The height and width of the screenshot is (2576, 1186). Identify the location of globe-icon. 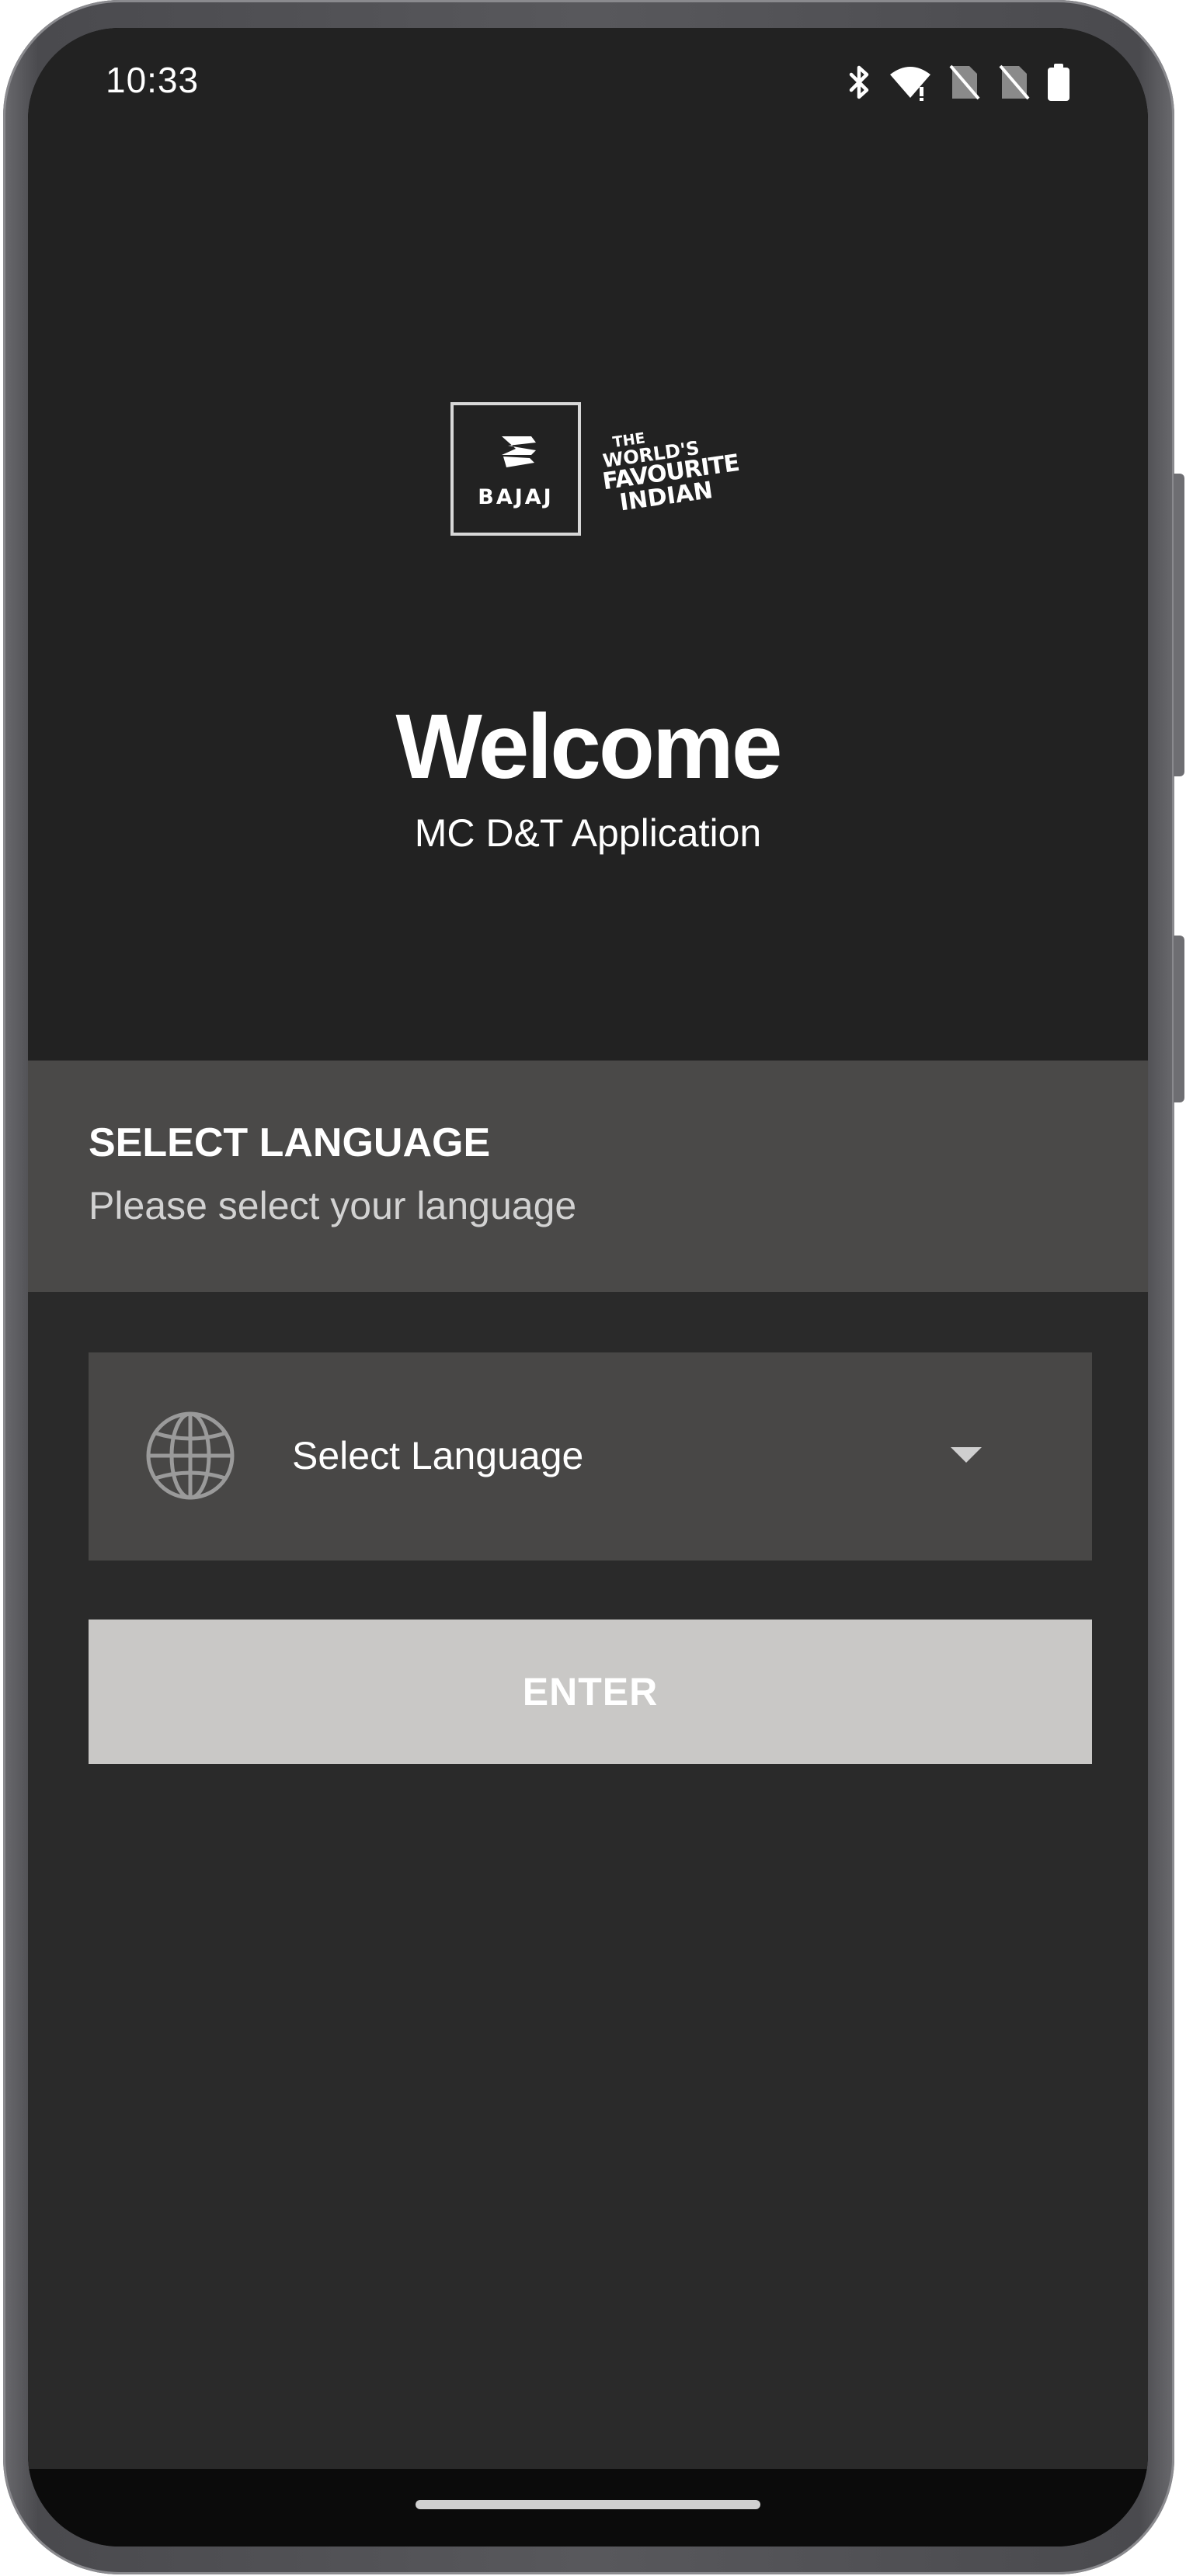
(190, 1457).